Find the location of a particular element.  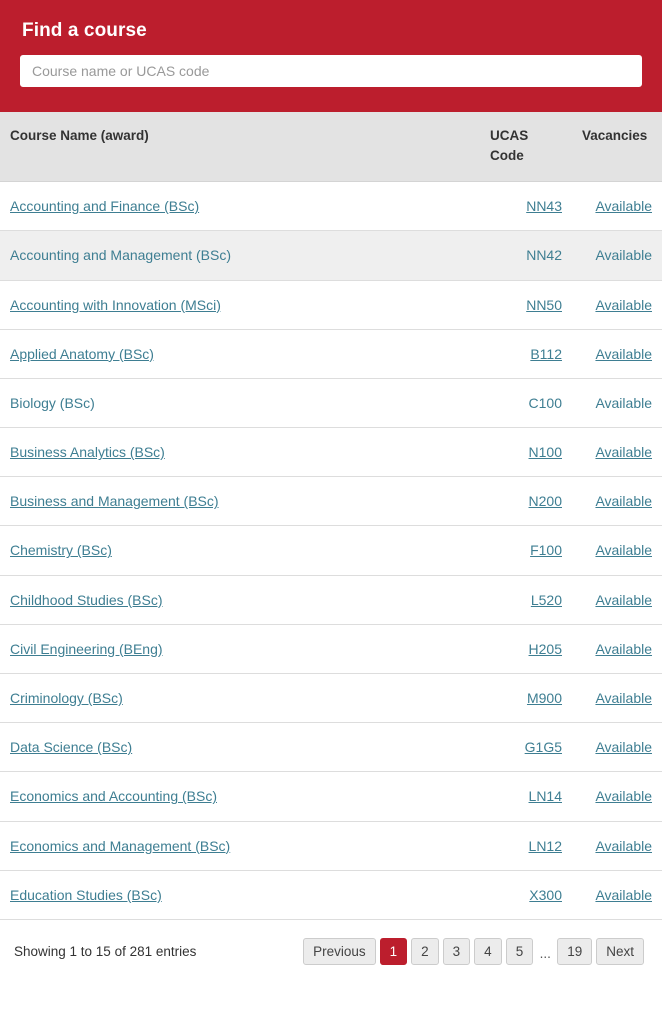

ucas-code-link: N200 is located at coordinates (545, 501).